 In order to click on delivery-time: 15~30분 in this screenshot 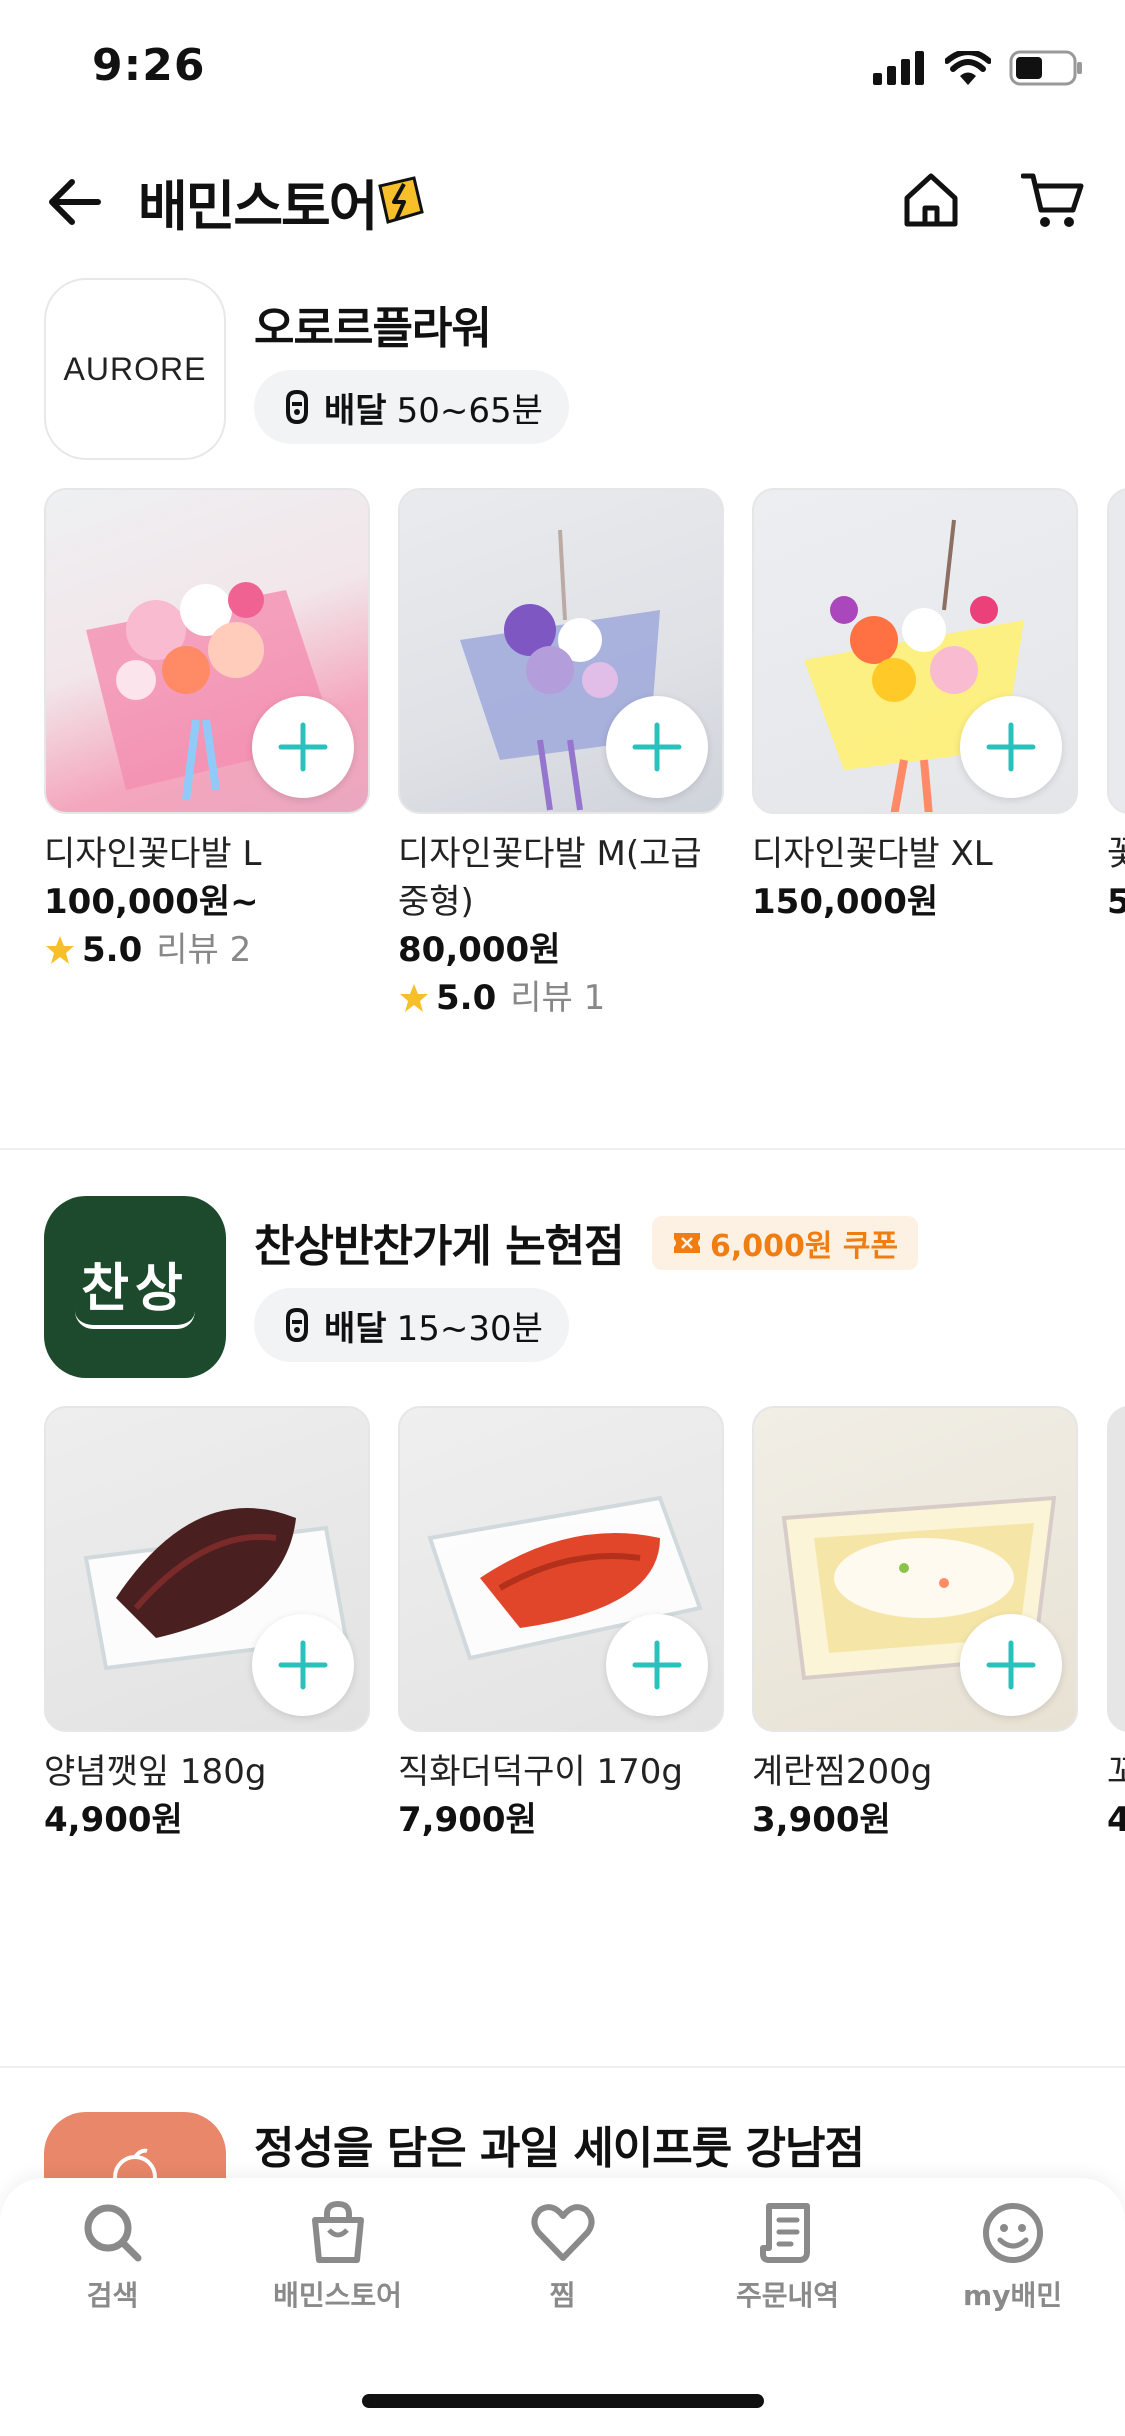, I will do `click(469, 1328)`.